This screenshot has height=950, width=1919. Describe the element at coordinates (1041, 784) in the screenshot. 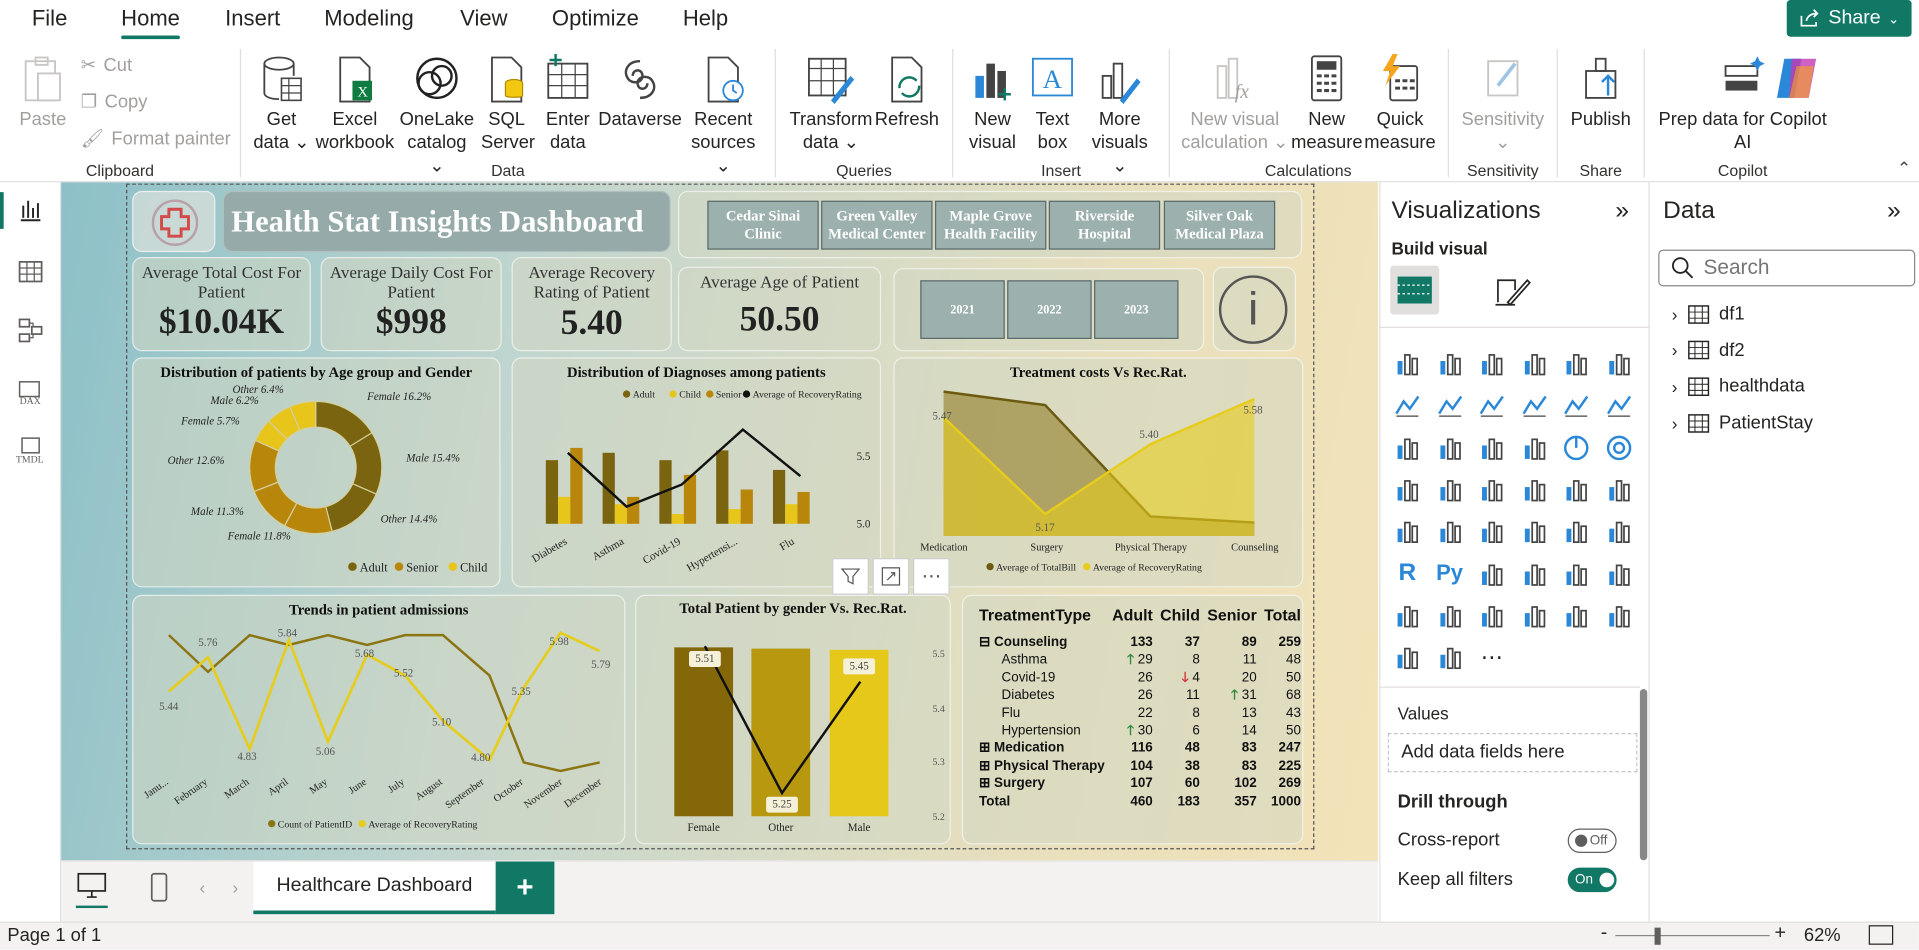

I see `matrix-row-label: ⊞ Surgery` at that location.